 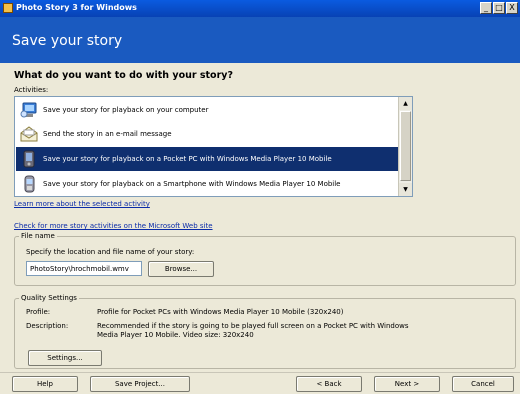 What do you see at coordinates (28, 110) in the screenshot?
I see `computer-icon` at bounding box center [28, 110].